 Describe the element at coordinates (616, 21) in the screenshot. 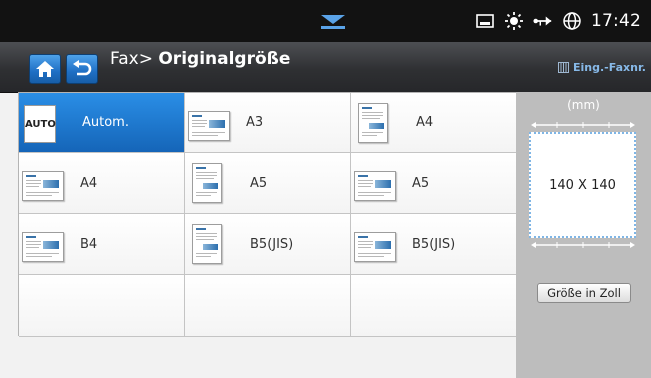

I see `clock: 17:42` at that location.